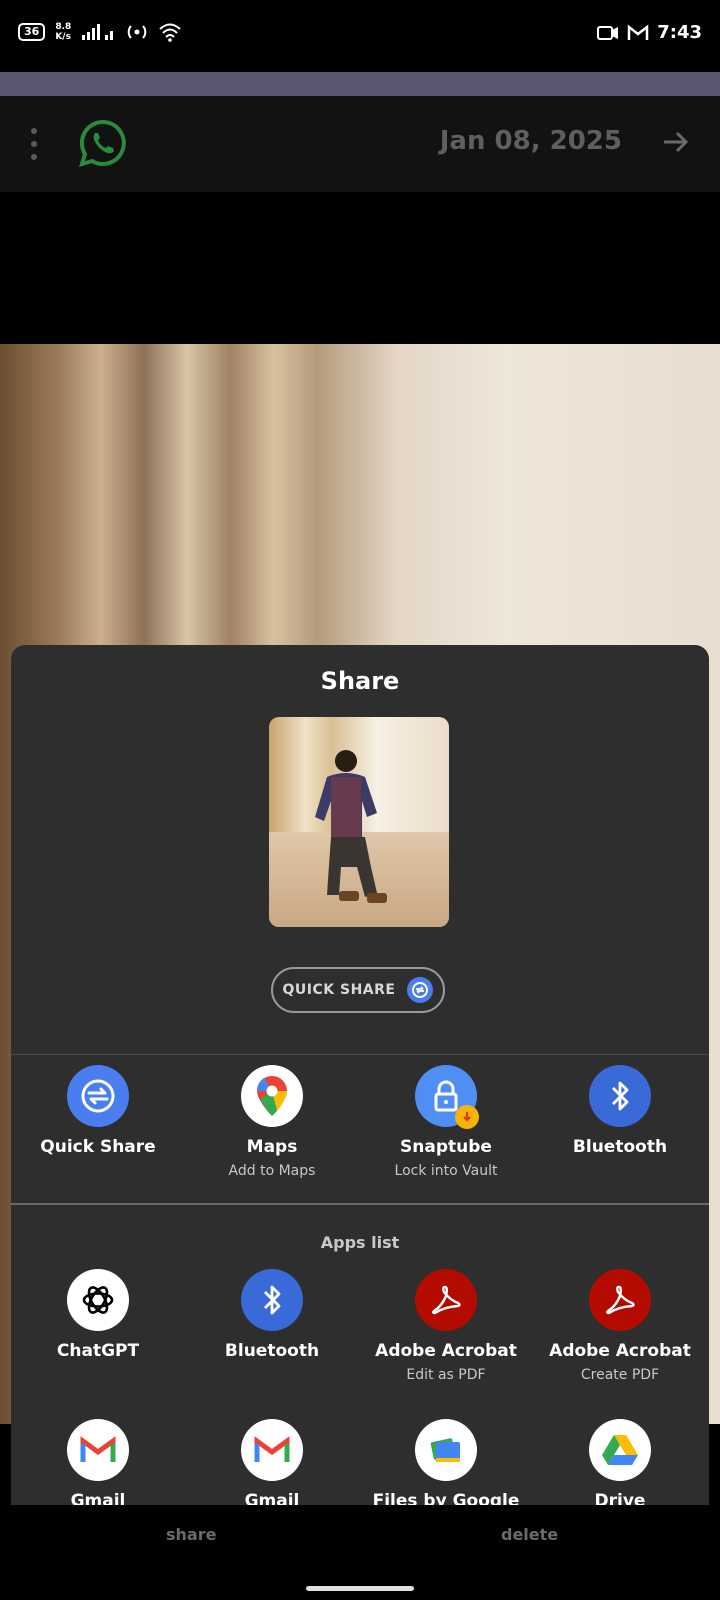 The height and width of the screenshot is (1600, 720). I want to click on app-label: Files by Google, so click(446, 1498).